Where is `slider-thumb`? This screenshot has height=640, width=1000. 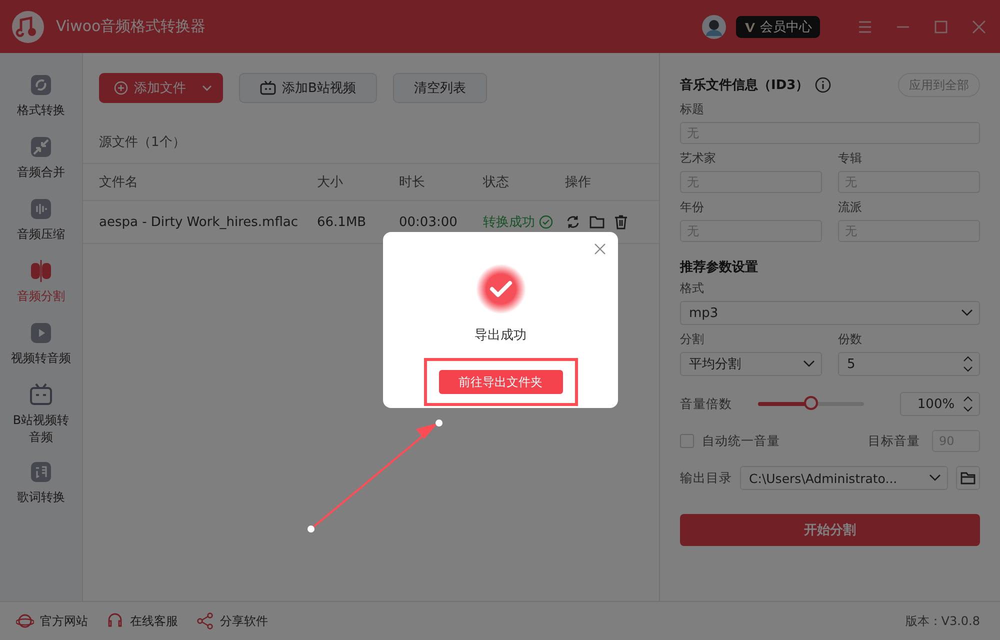 slider-thumb is located at coordinates (811, 403).